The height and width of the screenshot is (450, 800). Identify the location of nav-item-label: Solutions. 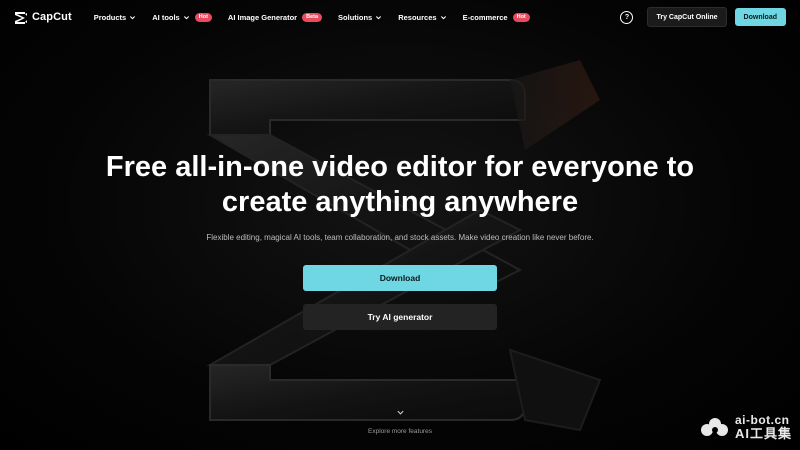
(355, 17).